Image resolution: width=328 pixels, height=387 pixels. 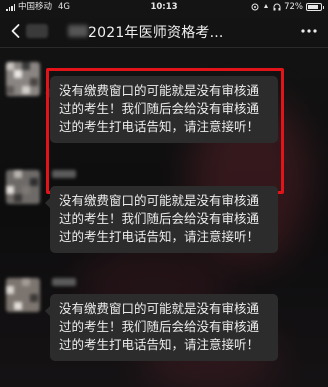 I want to click on member-count, so click(x=253, y=30).